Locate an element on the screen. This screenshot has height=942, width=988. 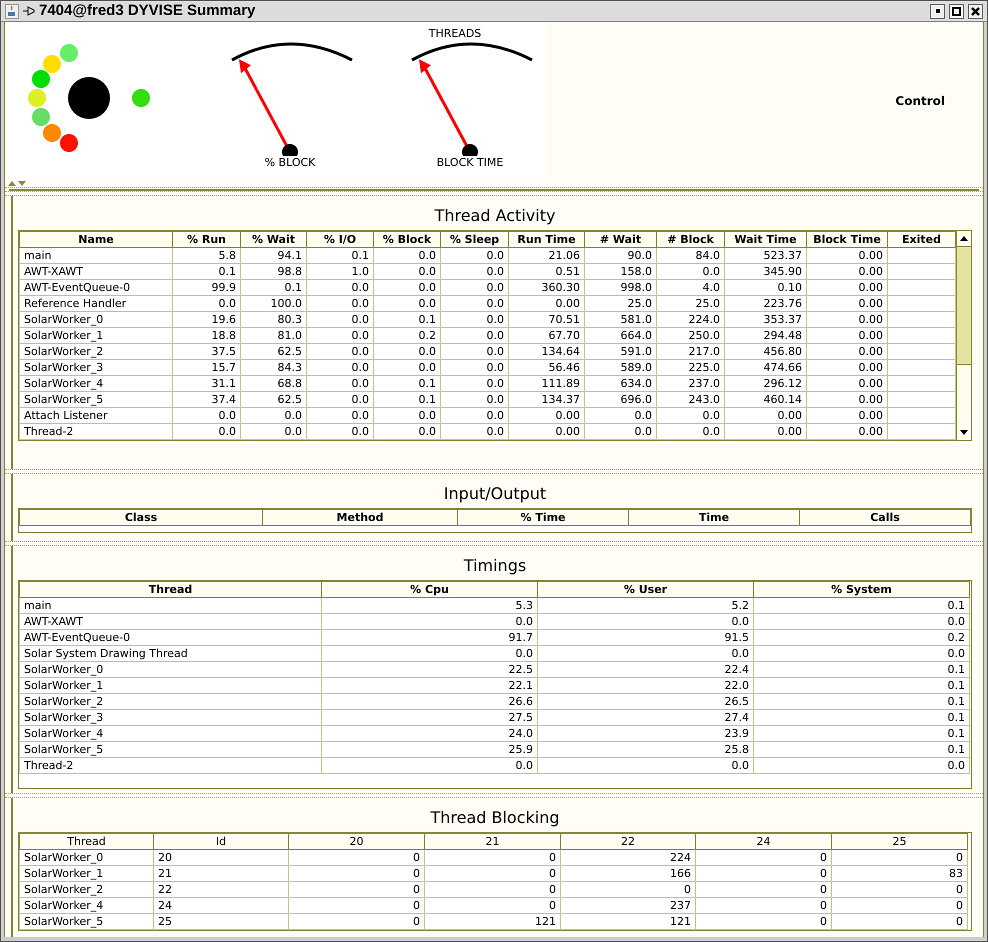
column-header: 25 is located at coordinates (900, 842).